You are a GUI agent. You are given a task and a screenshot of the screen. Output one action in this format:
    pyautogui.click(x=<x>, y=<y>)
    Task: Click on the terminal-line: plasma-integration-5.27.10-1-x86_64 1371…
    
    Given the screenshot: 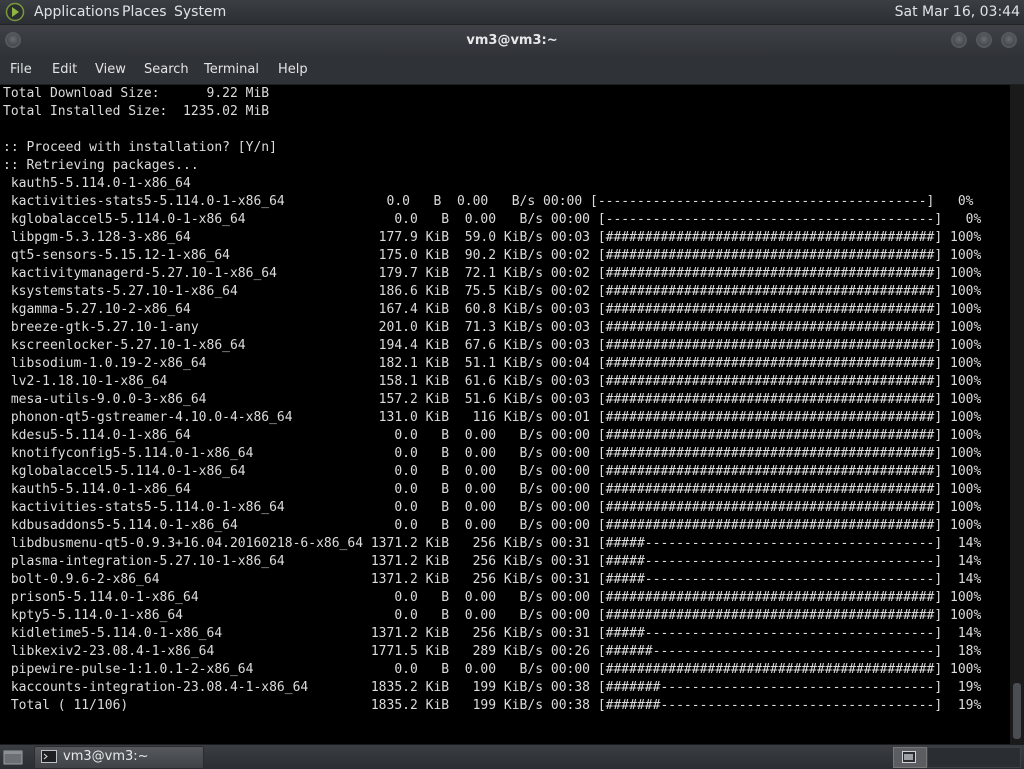 What is the action you would take?
    pyautogui.click(x=492, y=561)
    